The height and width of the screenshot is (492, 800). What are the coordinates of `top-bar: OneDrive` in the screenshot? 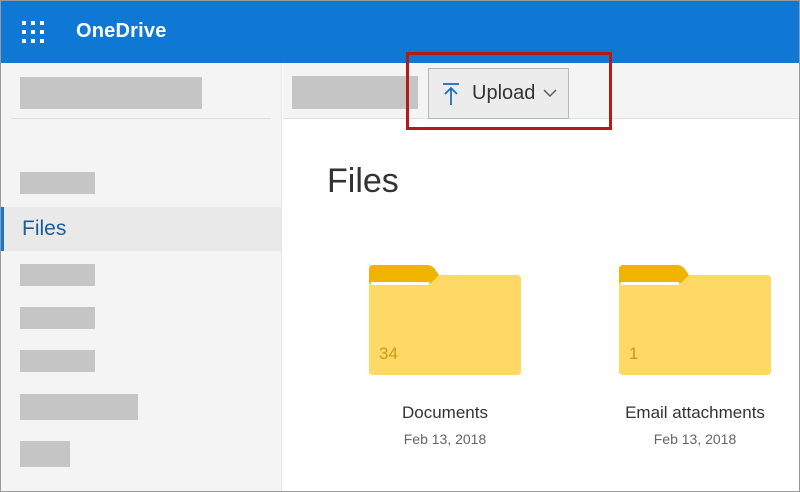 It's located at (400, 32).